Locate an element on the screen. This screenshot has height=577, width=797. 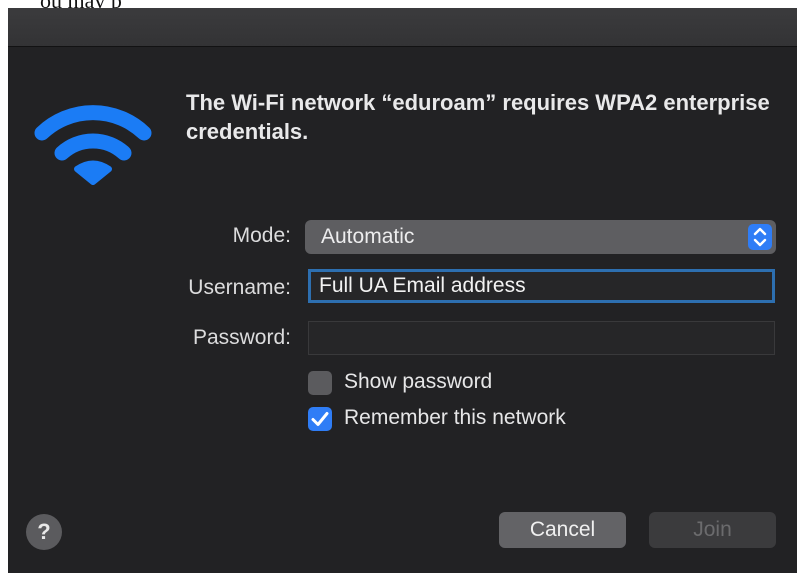
mode-select-value: Automatic is located at coordinates (368, 236).